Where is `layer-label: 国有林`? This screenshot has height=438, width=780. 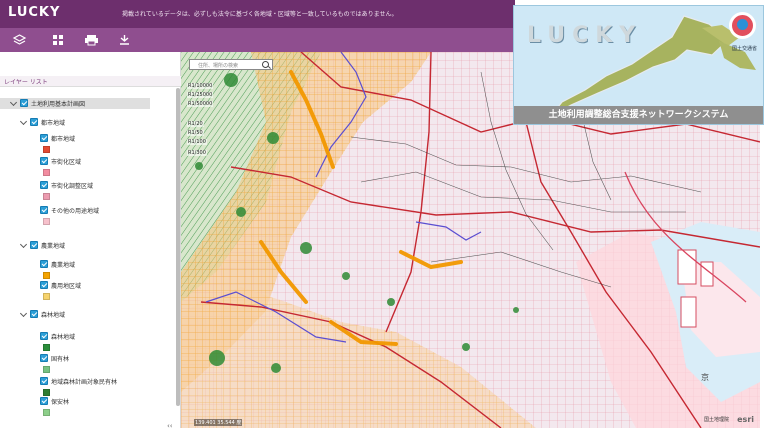 layer-label: 国有林 is located at coordinates (60, 359).